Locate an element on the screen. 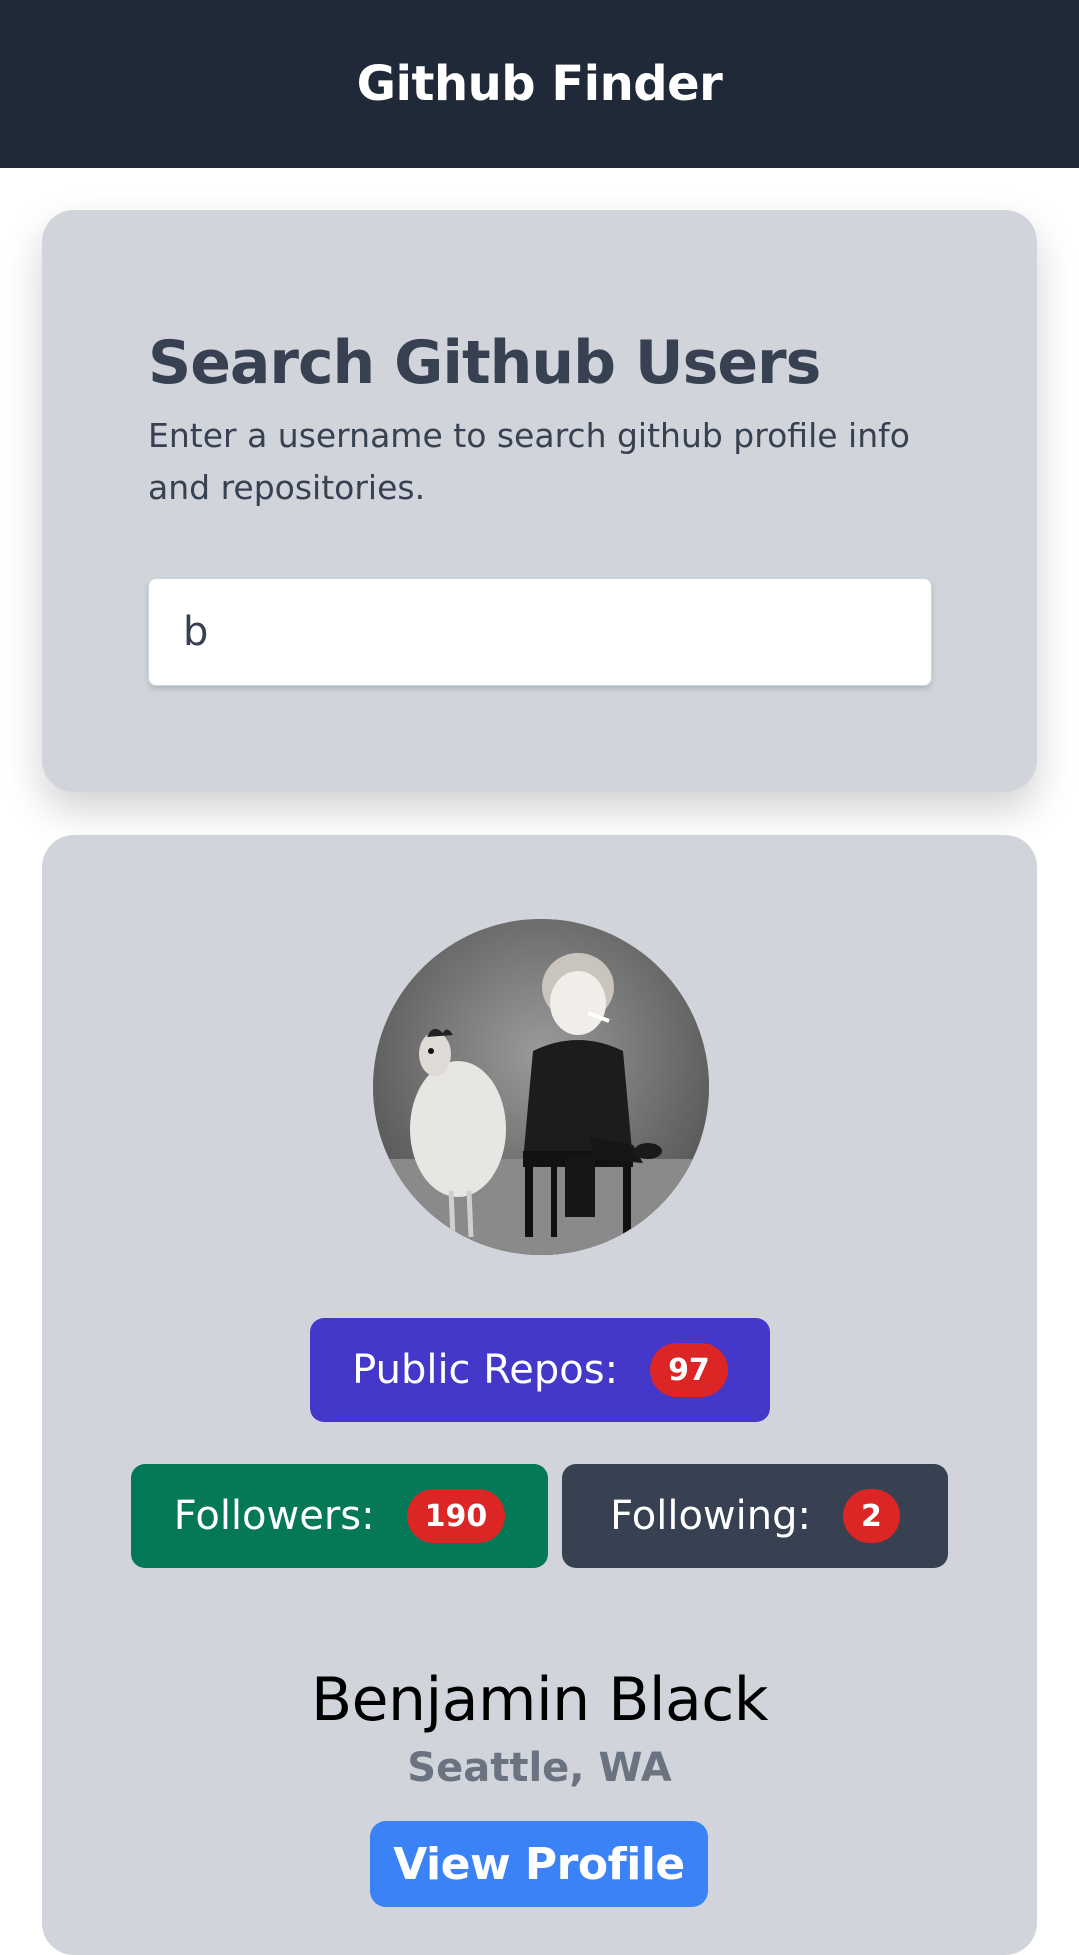  search-heading: Search Github Users is located at coordinates (484, 363).